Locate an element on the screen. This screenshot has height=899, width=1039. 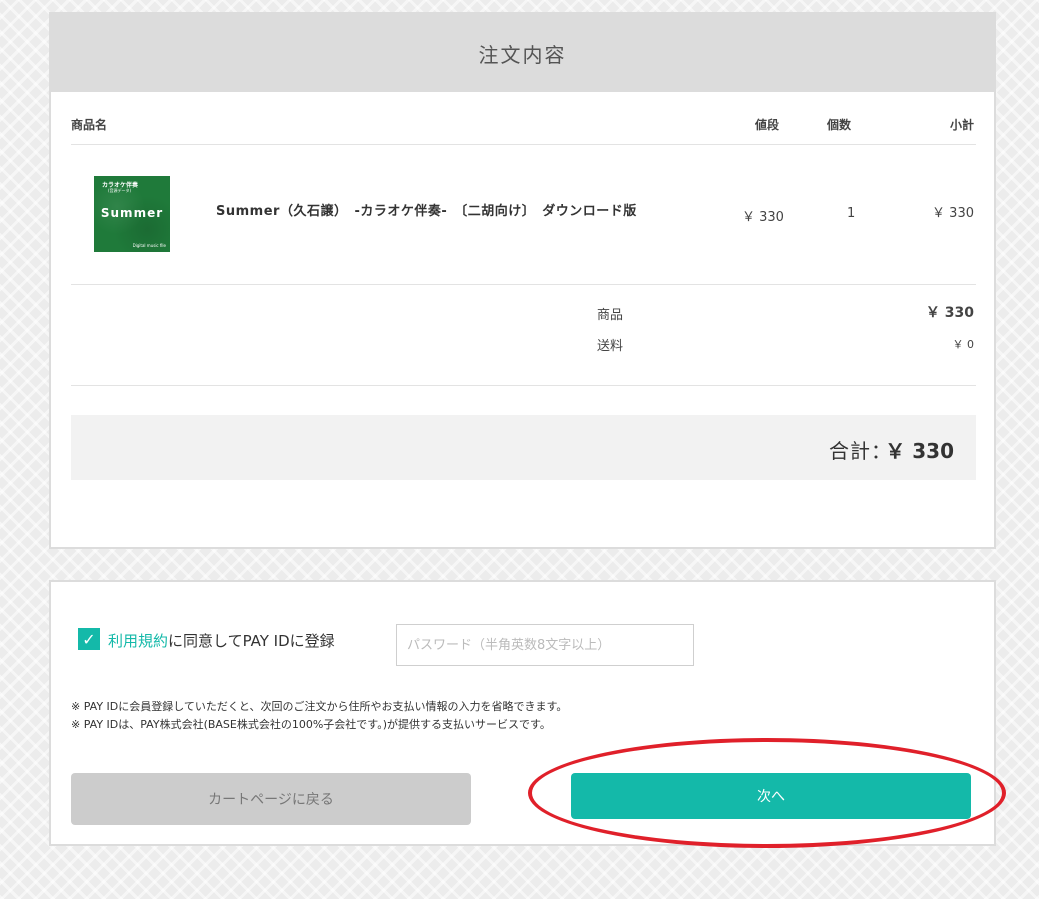
password-input is located at coordinates (545, 645).